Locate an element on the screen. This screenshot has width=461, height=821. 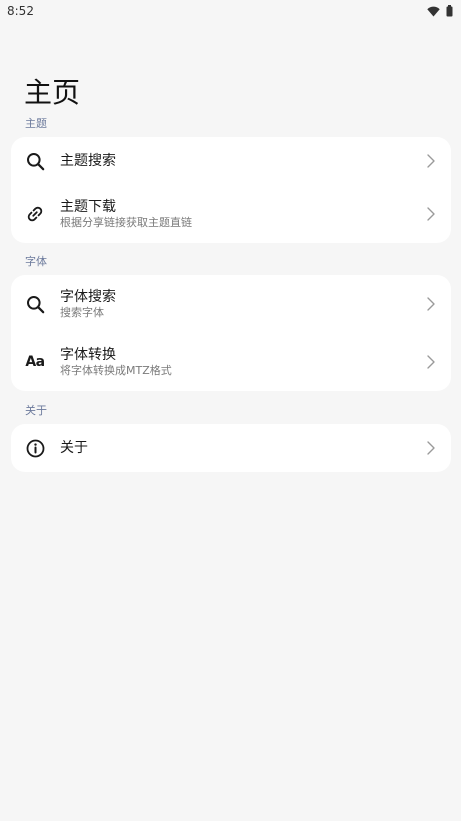
status-icons is located at coordinates (440, 11).